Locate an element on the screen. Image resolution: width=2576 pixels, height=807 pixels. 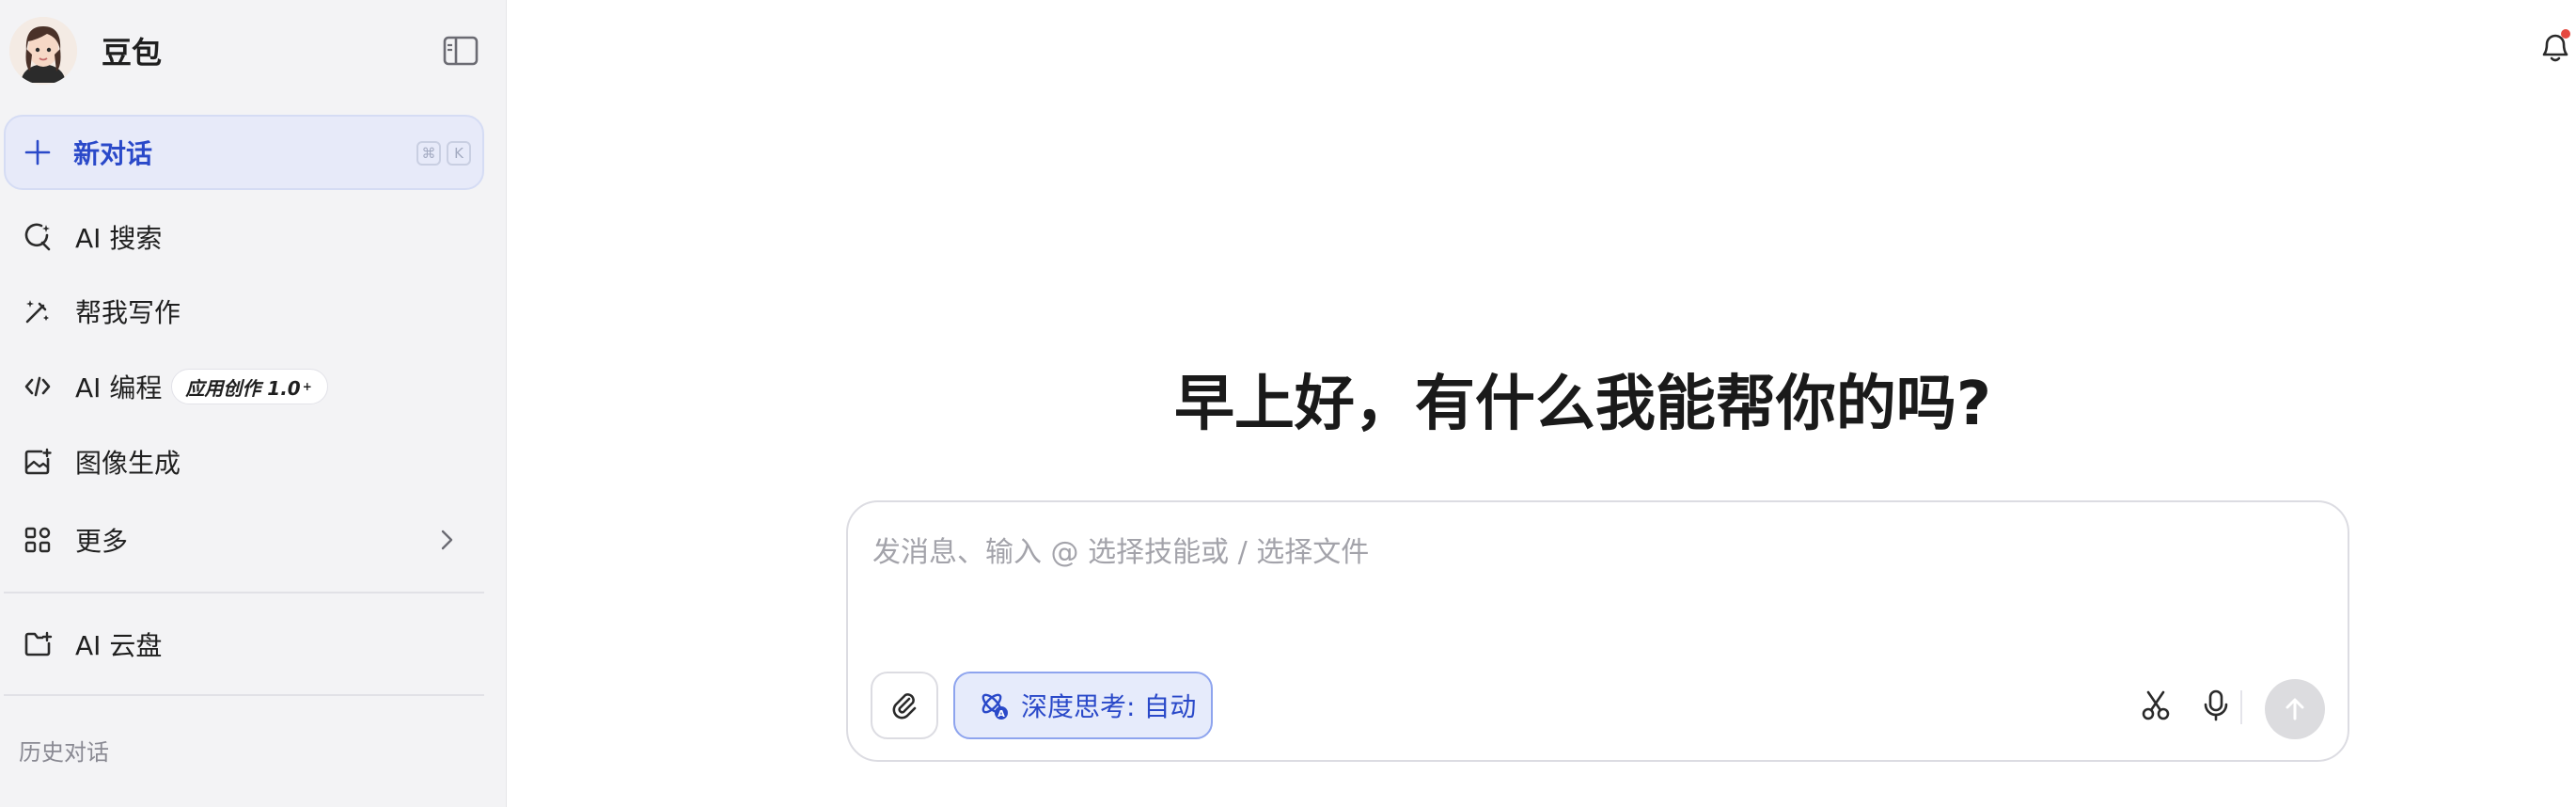
message-input is located at coordinates (1596, 567).